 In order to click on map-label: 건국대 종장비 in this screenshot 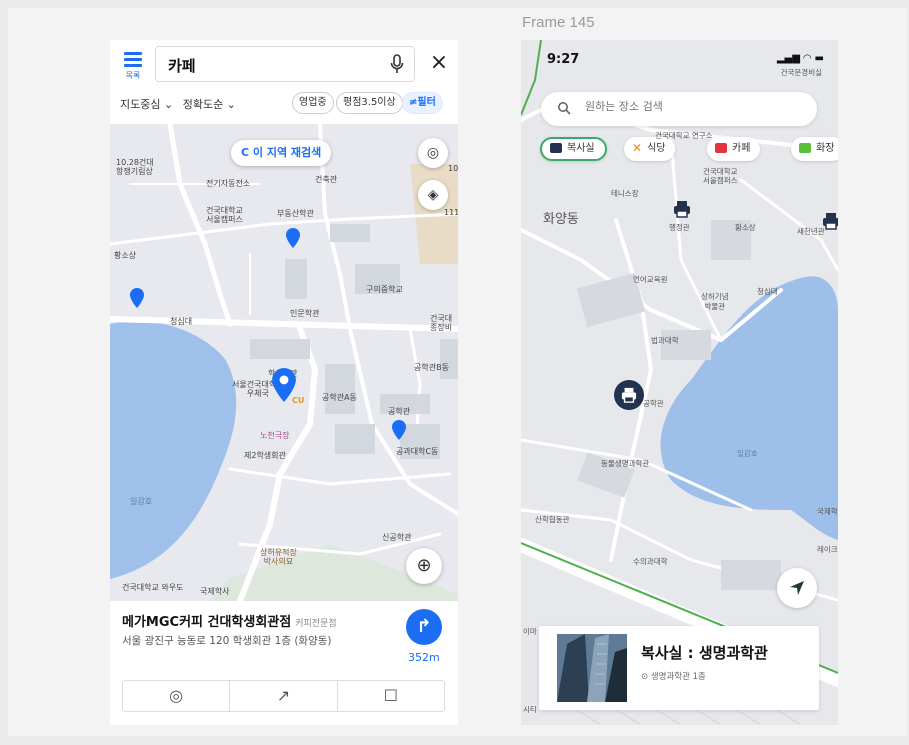, I will do `click(441, 323)`.